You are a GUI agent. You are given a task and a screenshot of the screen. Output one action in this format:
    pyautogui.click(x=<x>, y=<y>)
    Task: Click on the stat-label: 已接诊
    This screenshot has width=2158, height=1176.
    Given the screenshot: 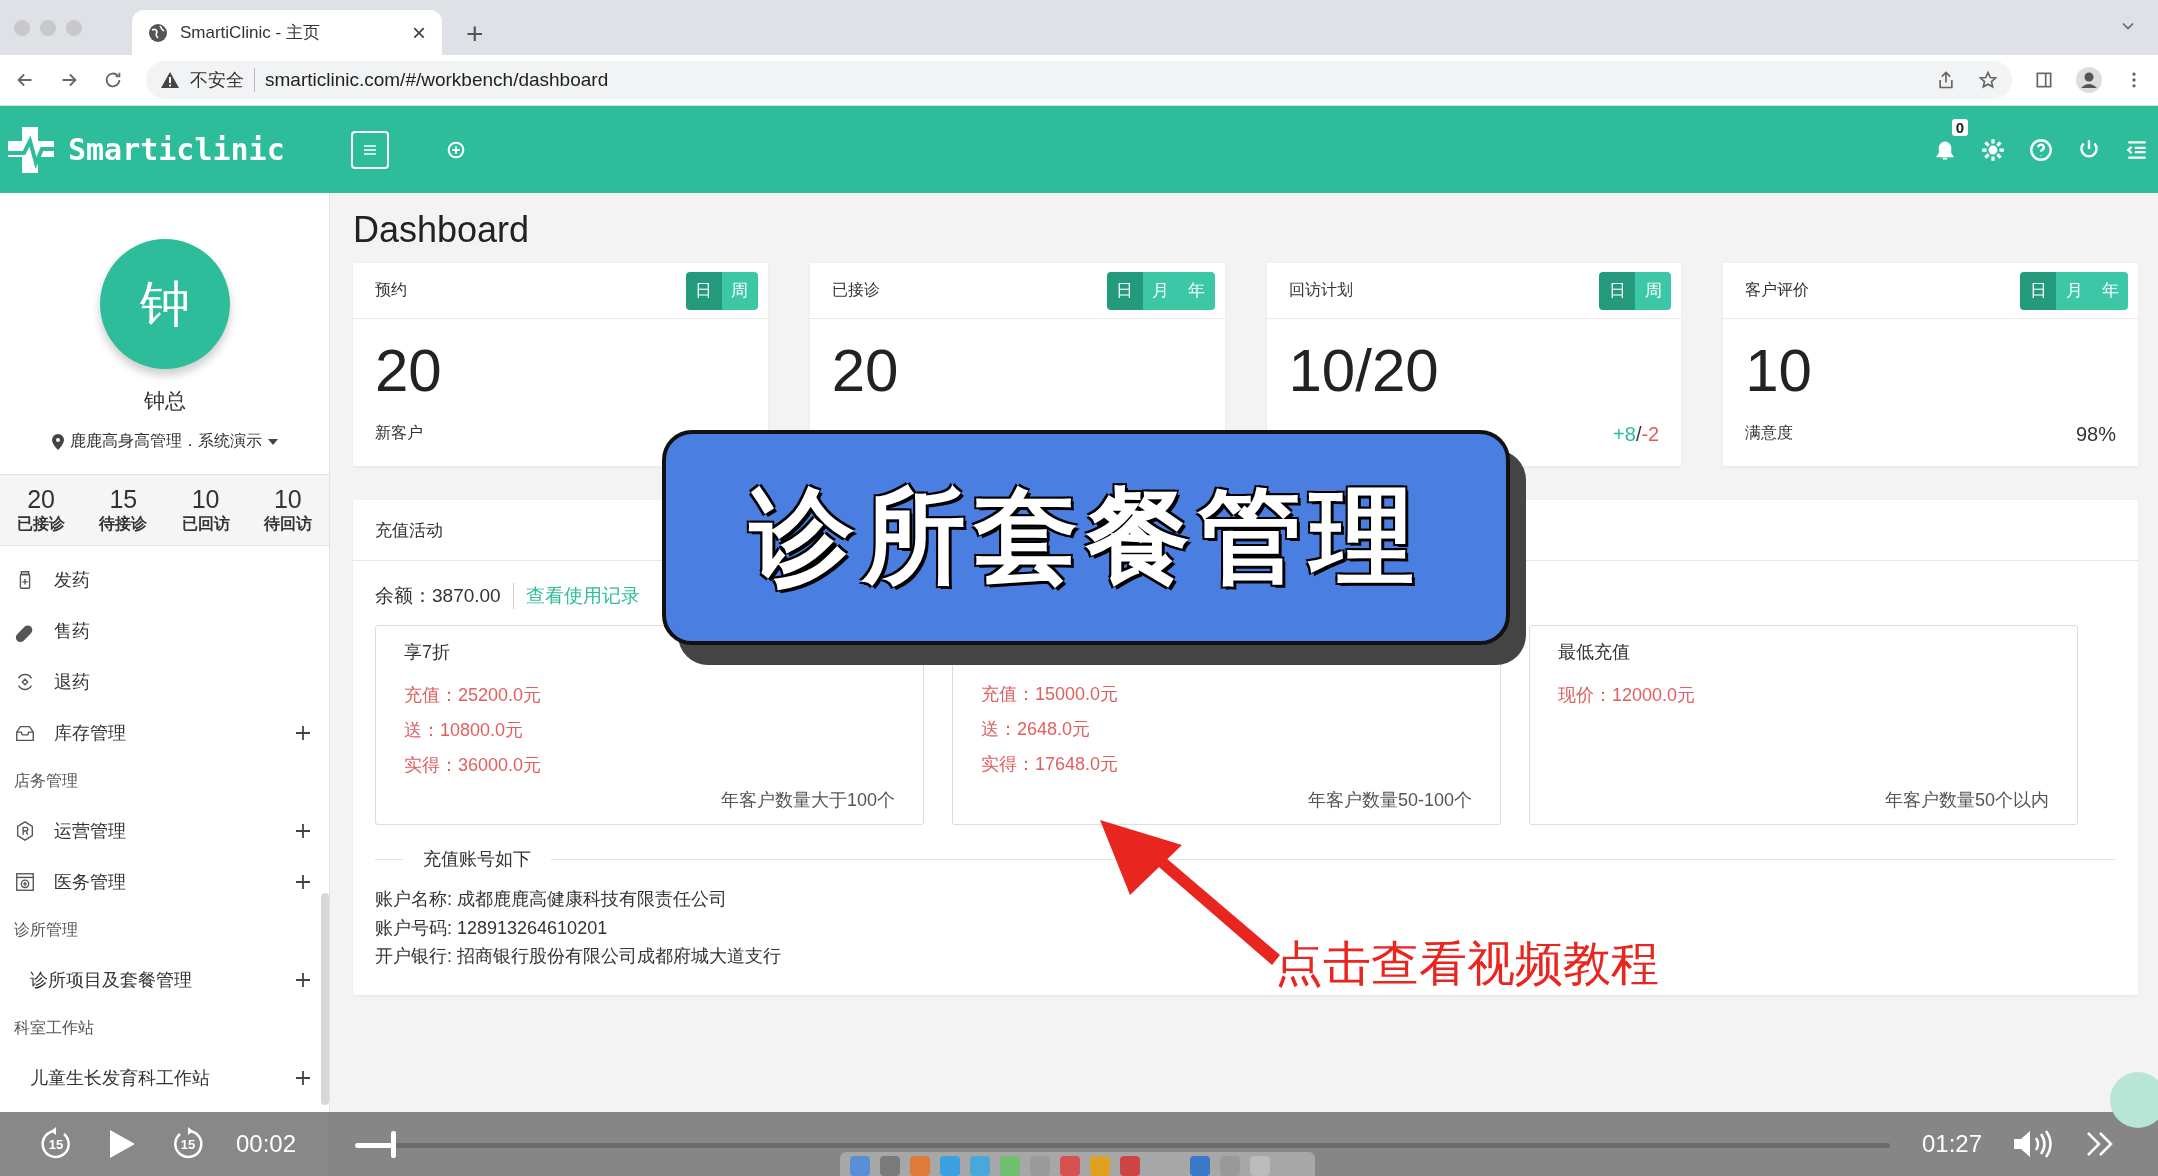 What is the action you would take?
    pyautogui.click(x=41, y=524)
    